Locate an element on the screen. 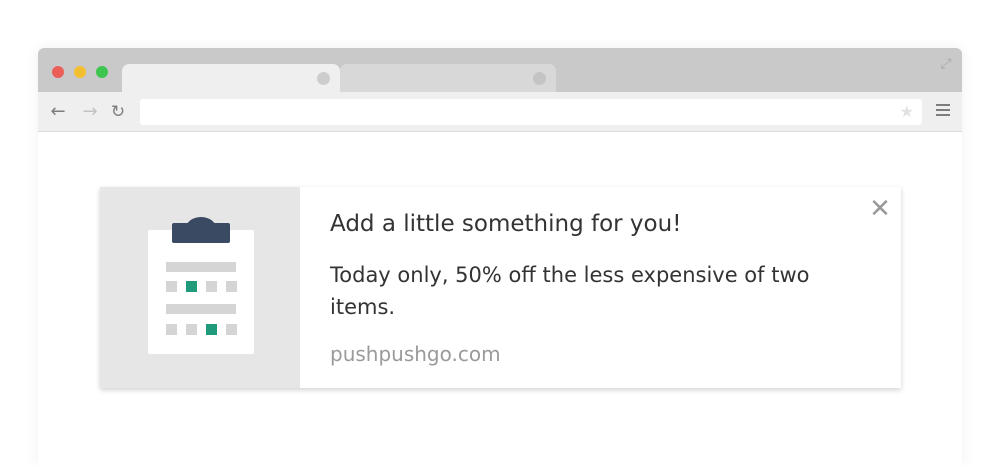  tab-active is located at coordinates (231, 78).